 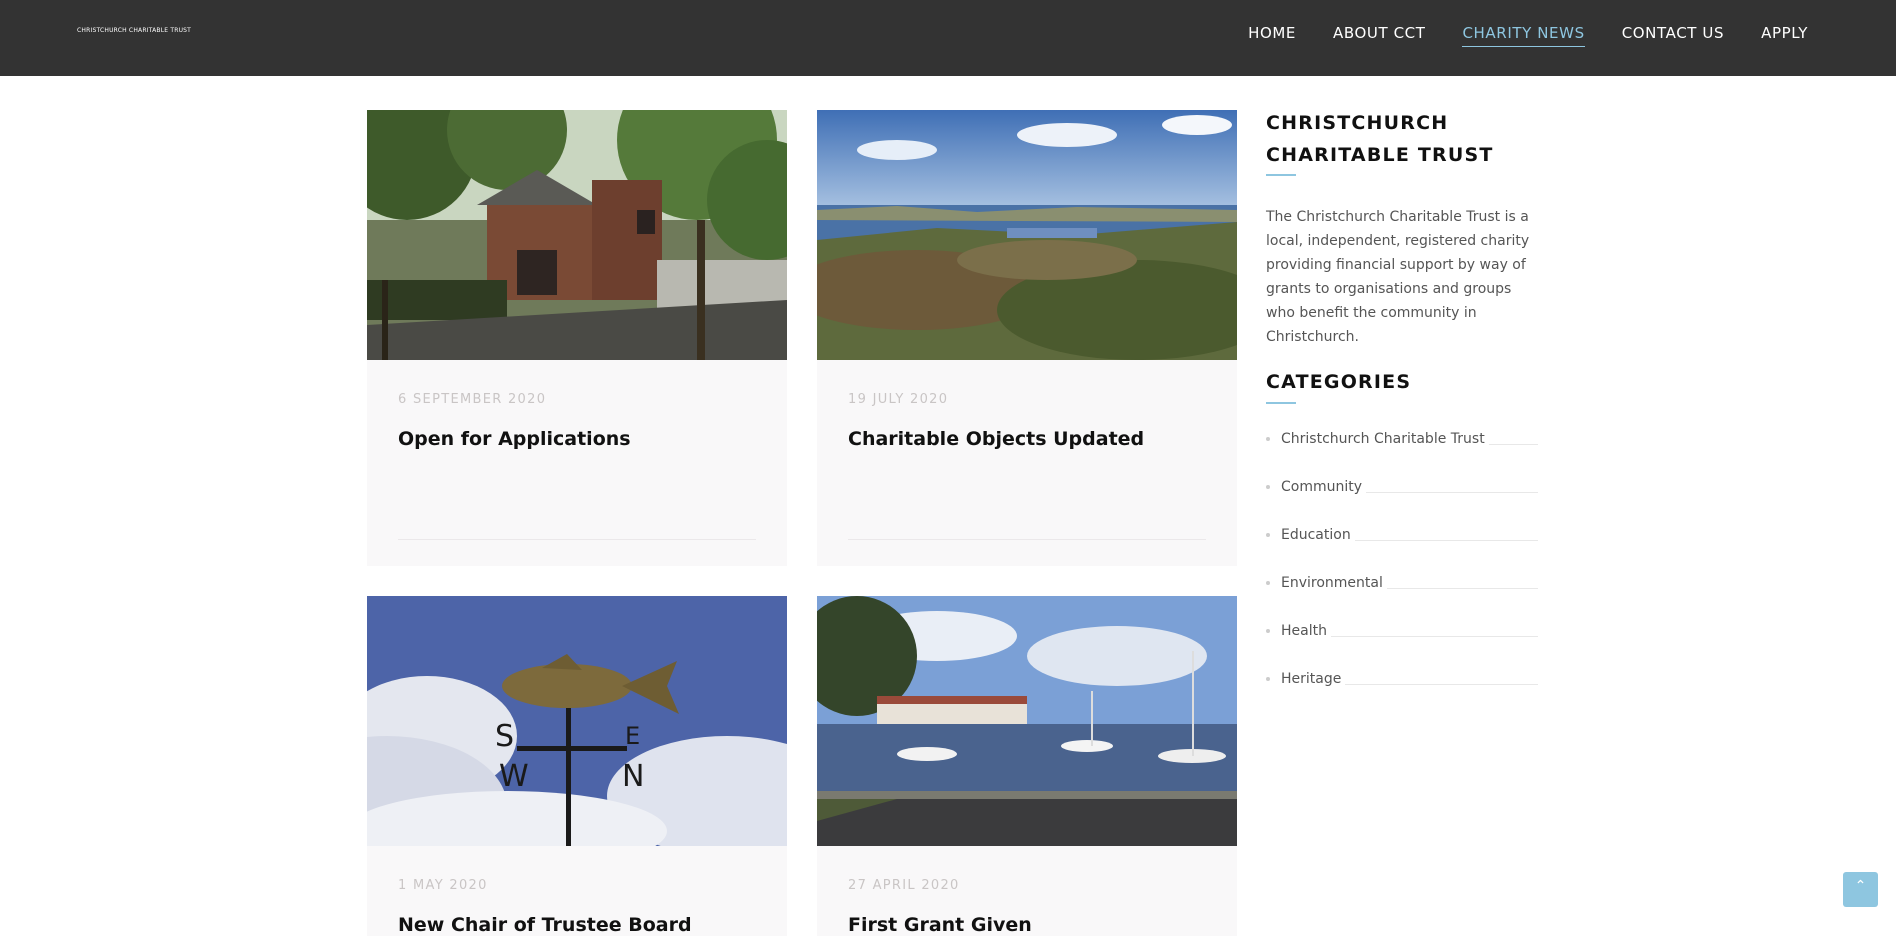 I want to click on category-link: Education, so click(x=1318, y=535).